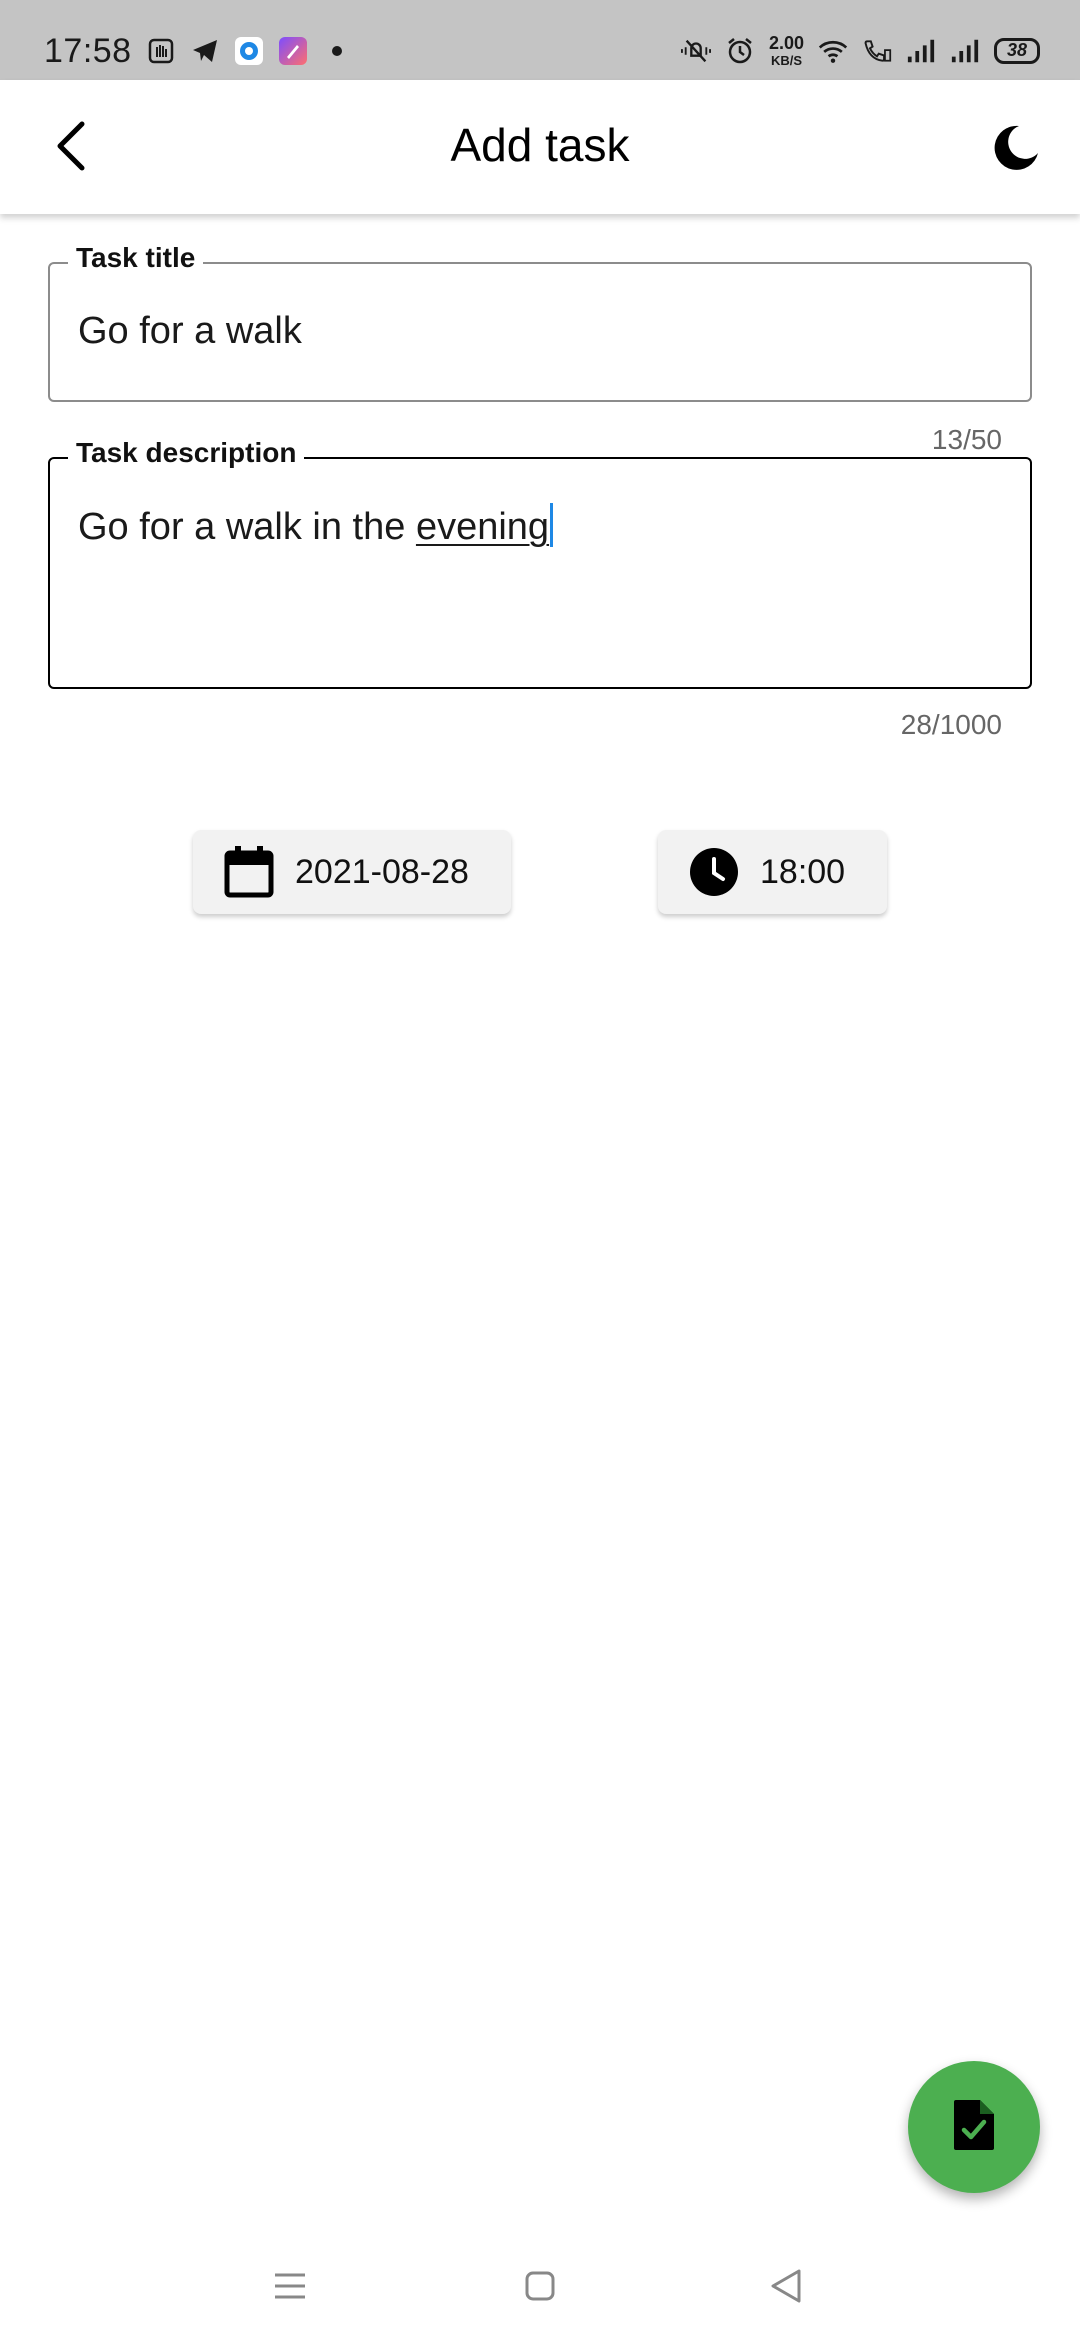 The height and width of the screenshot is (2340, 1080). I want to click on more-notifications-dot-icon, so click(337, 51).